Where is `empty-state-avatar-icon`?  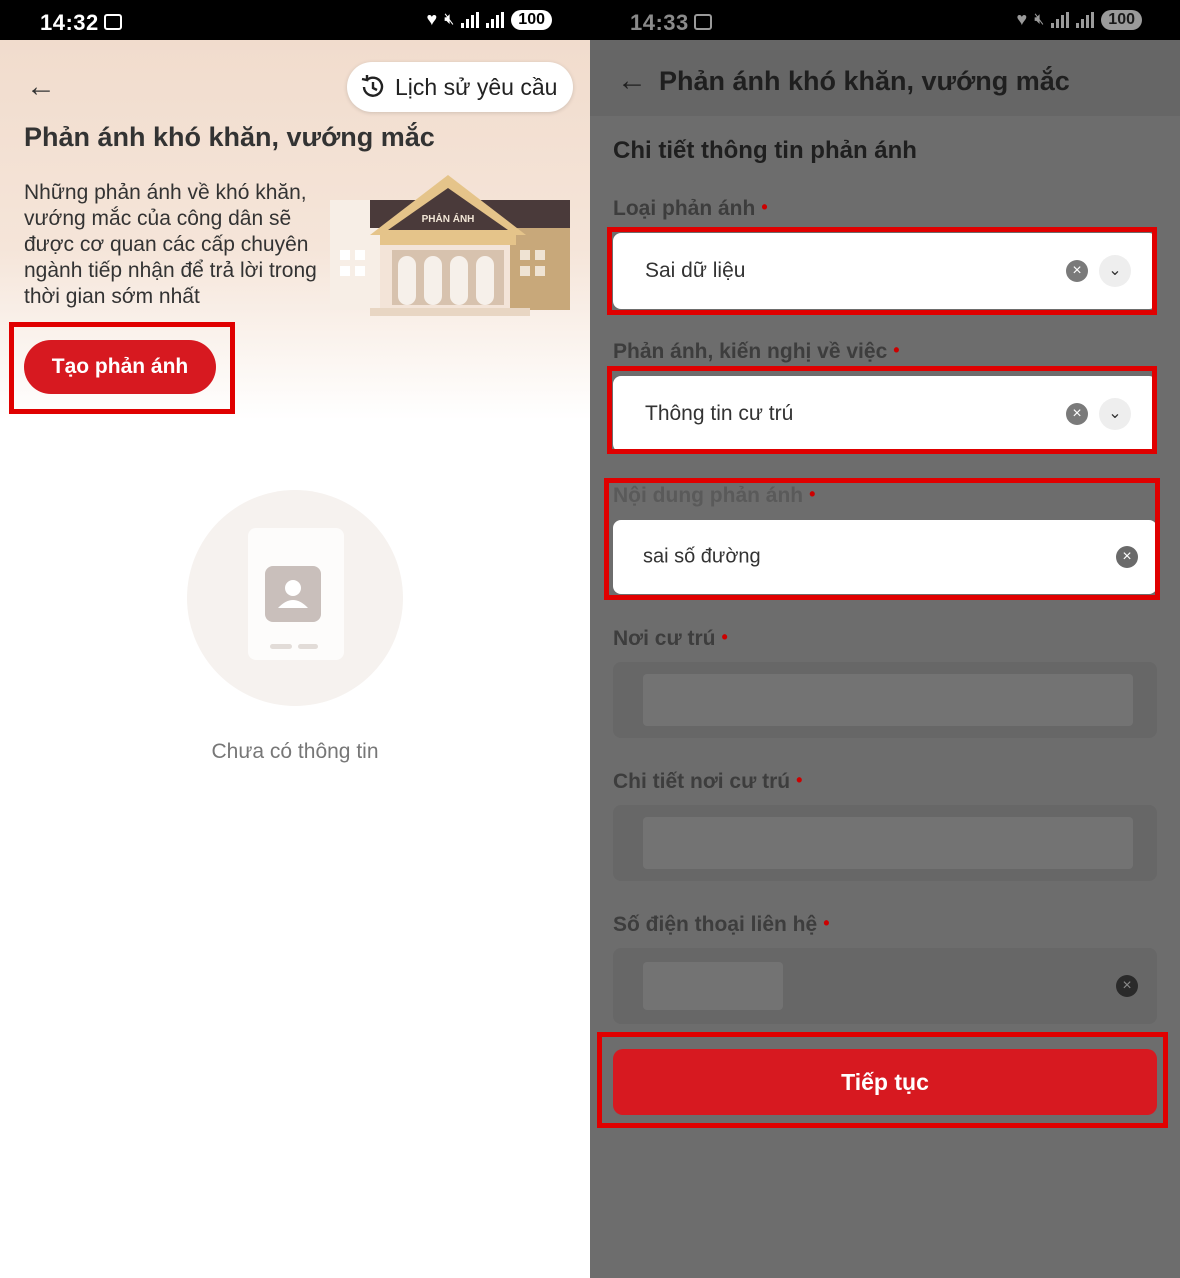
empty-state-avatar-icon is located at coordinates (293, 594).